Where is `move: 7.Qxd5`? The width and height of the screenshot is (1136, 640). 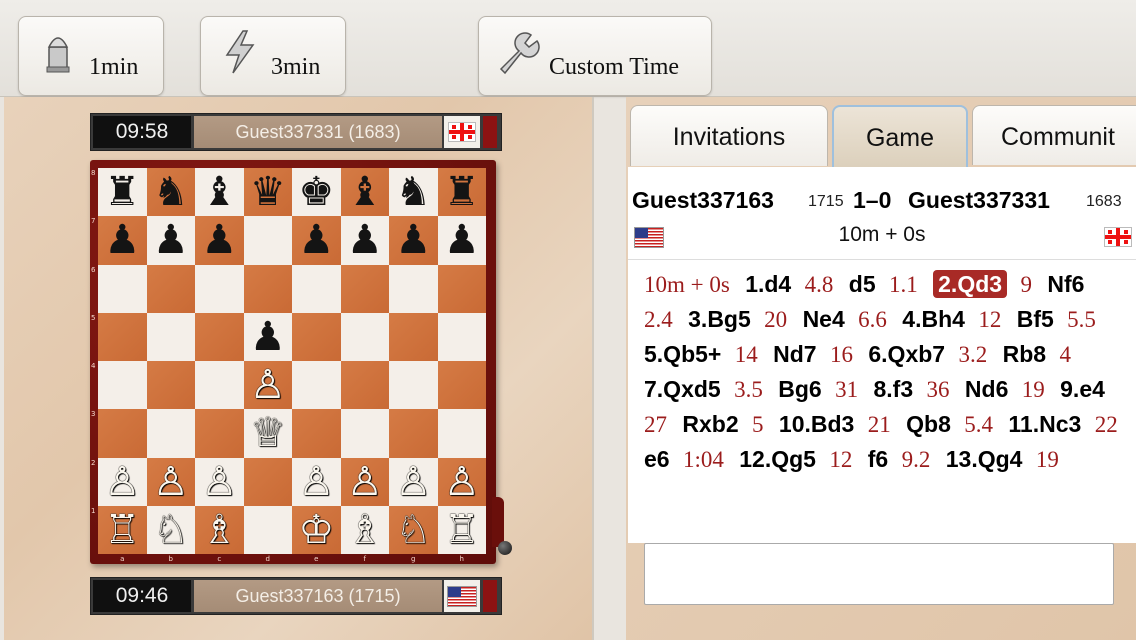
move: 7.Qxd5 is located at coordinates (682, 389).